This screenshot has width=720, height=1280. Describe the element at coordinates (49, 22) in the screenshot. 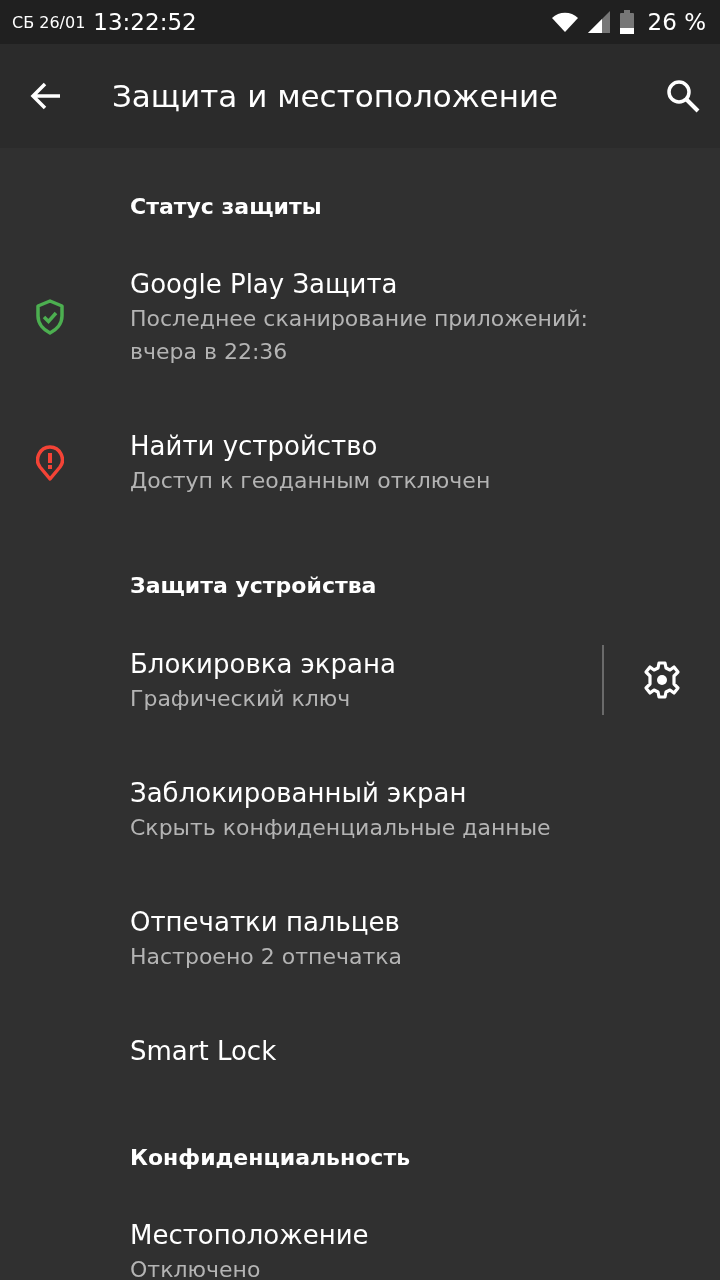

I see `status-date: СБ 26/01` at that location.